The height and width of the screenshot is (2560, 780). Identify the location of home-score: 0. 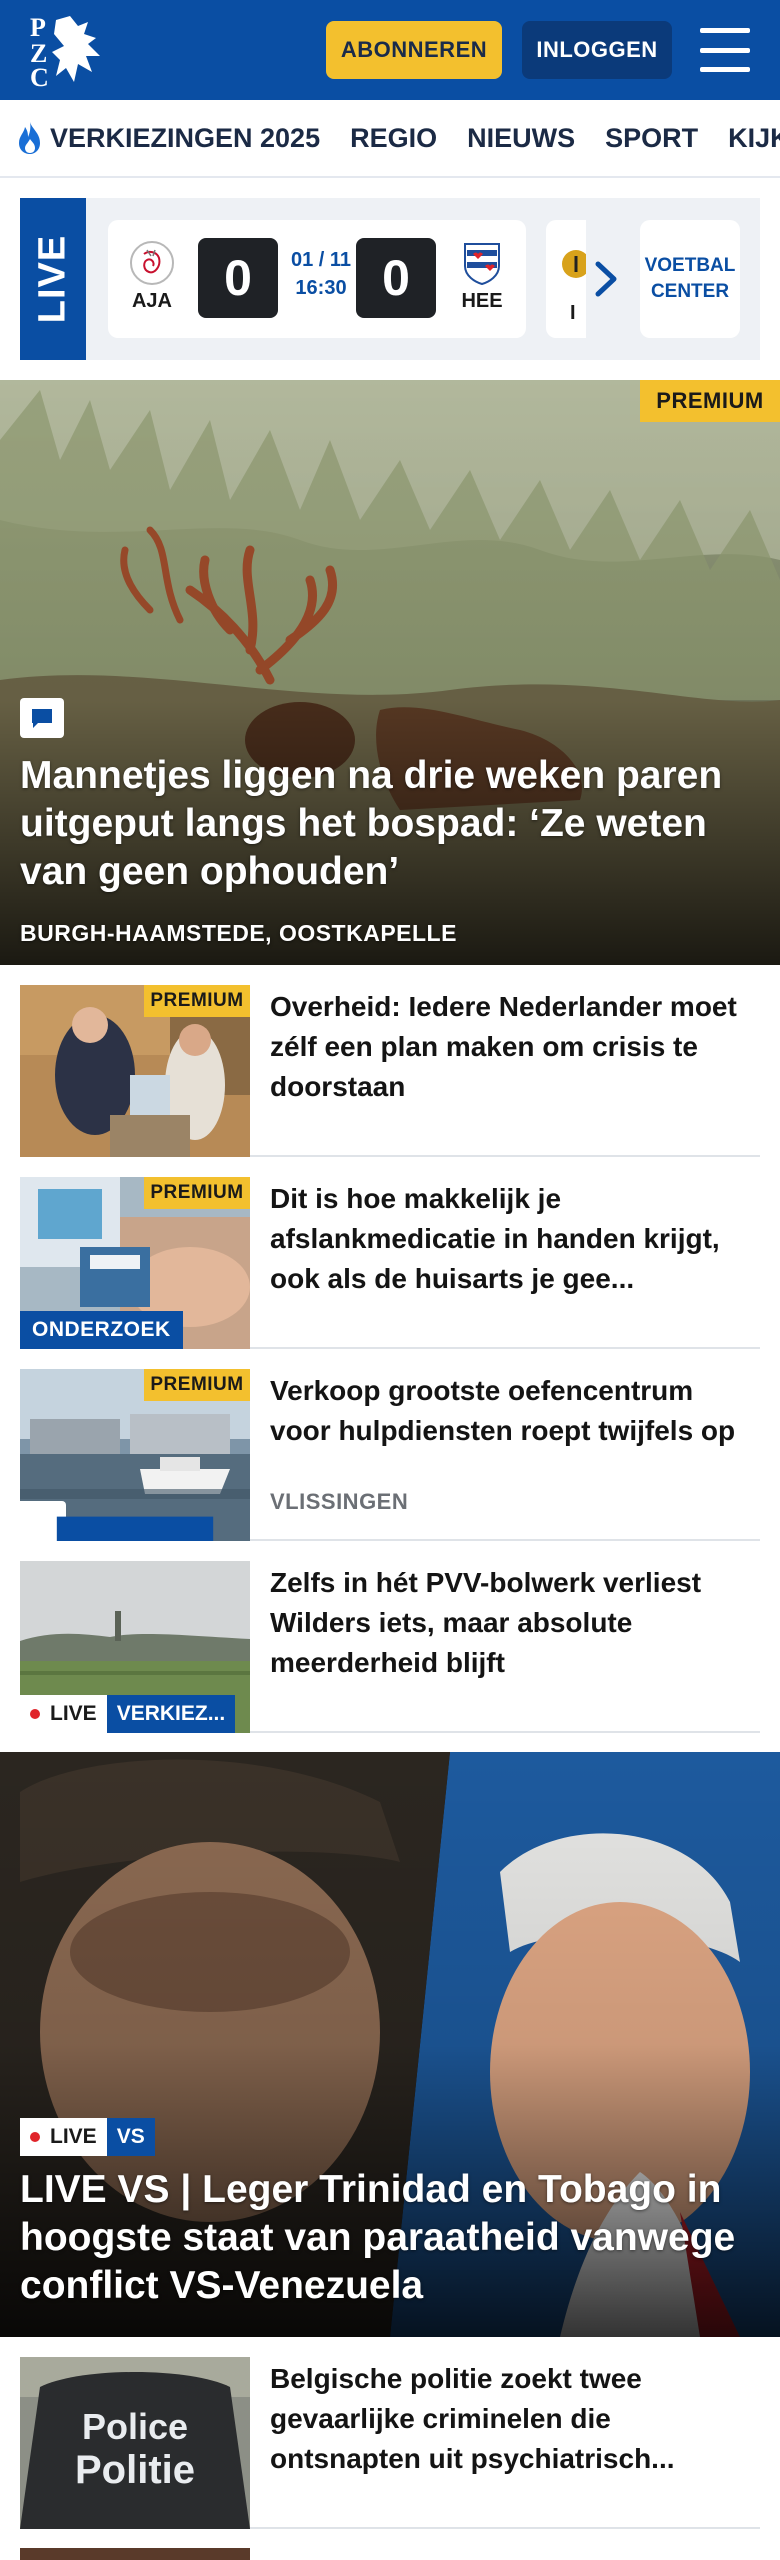
(238, 278).